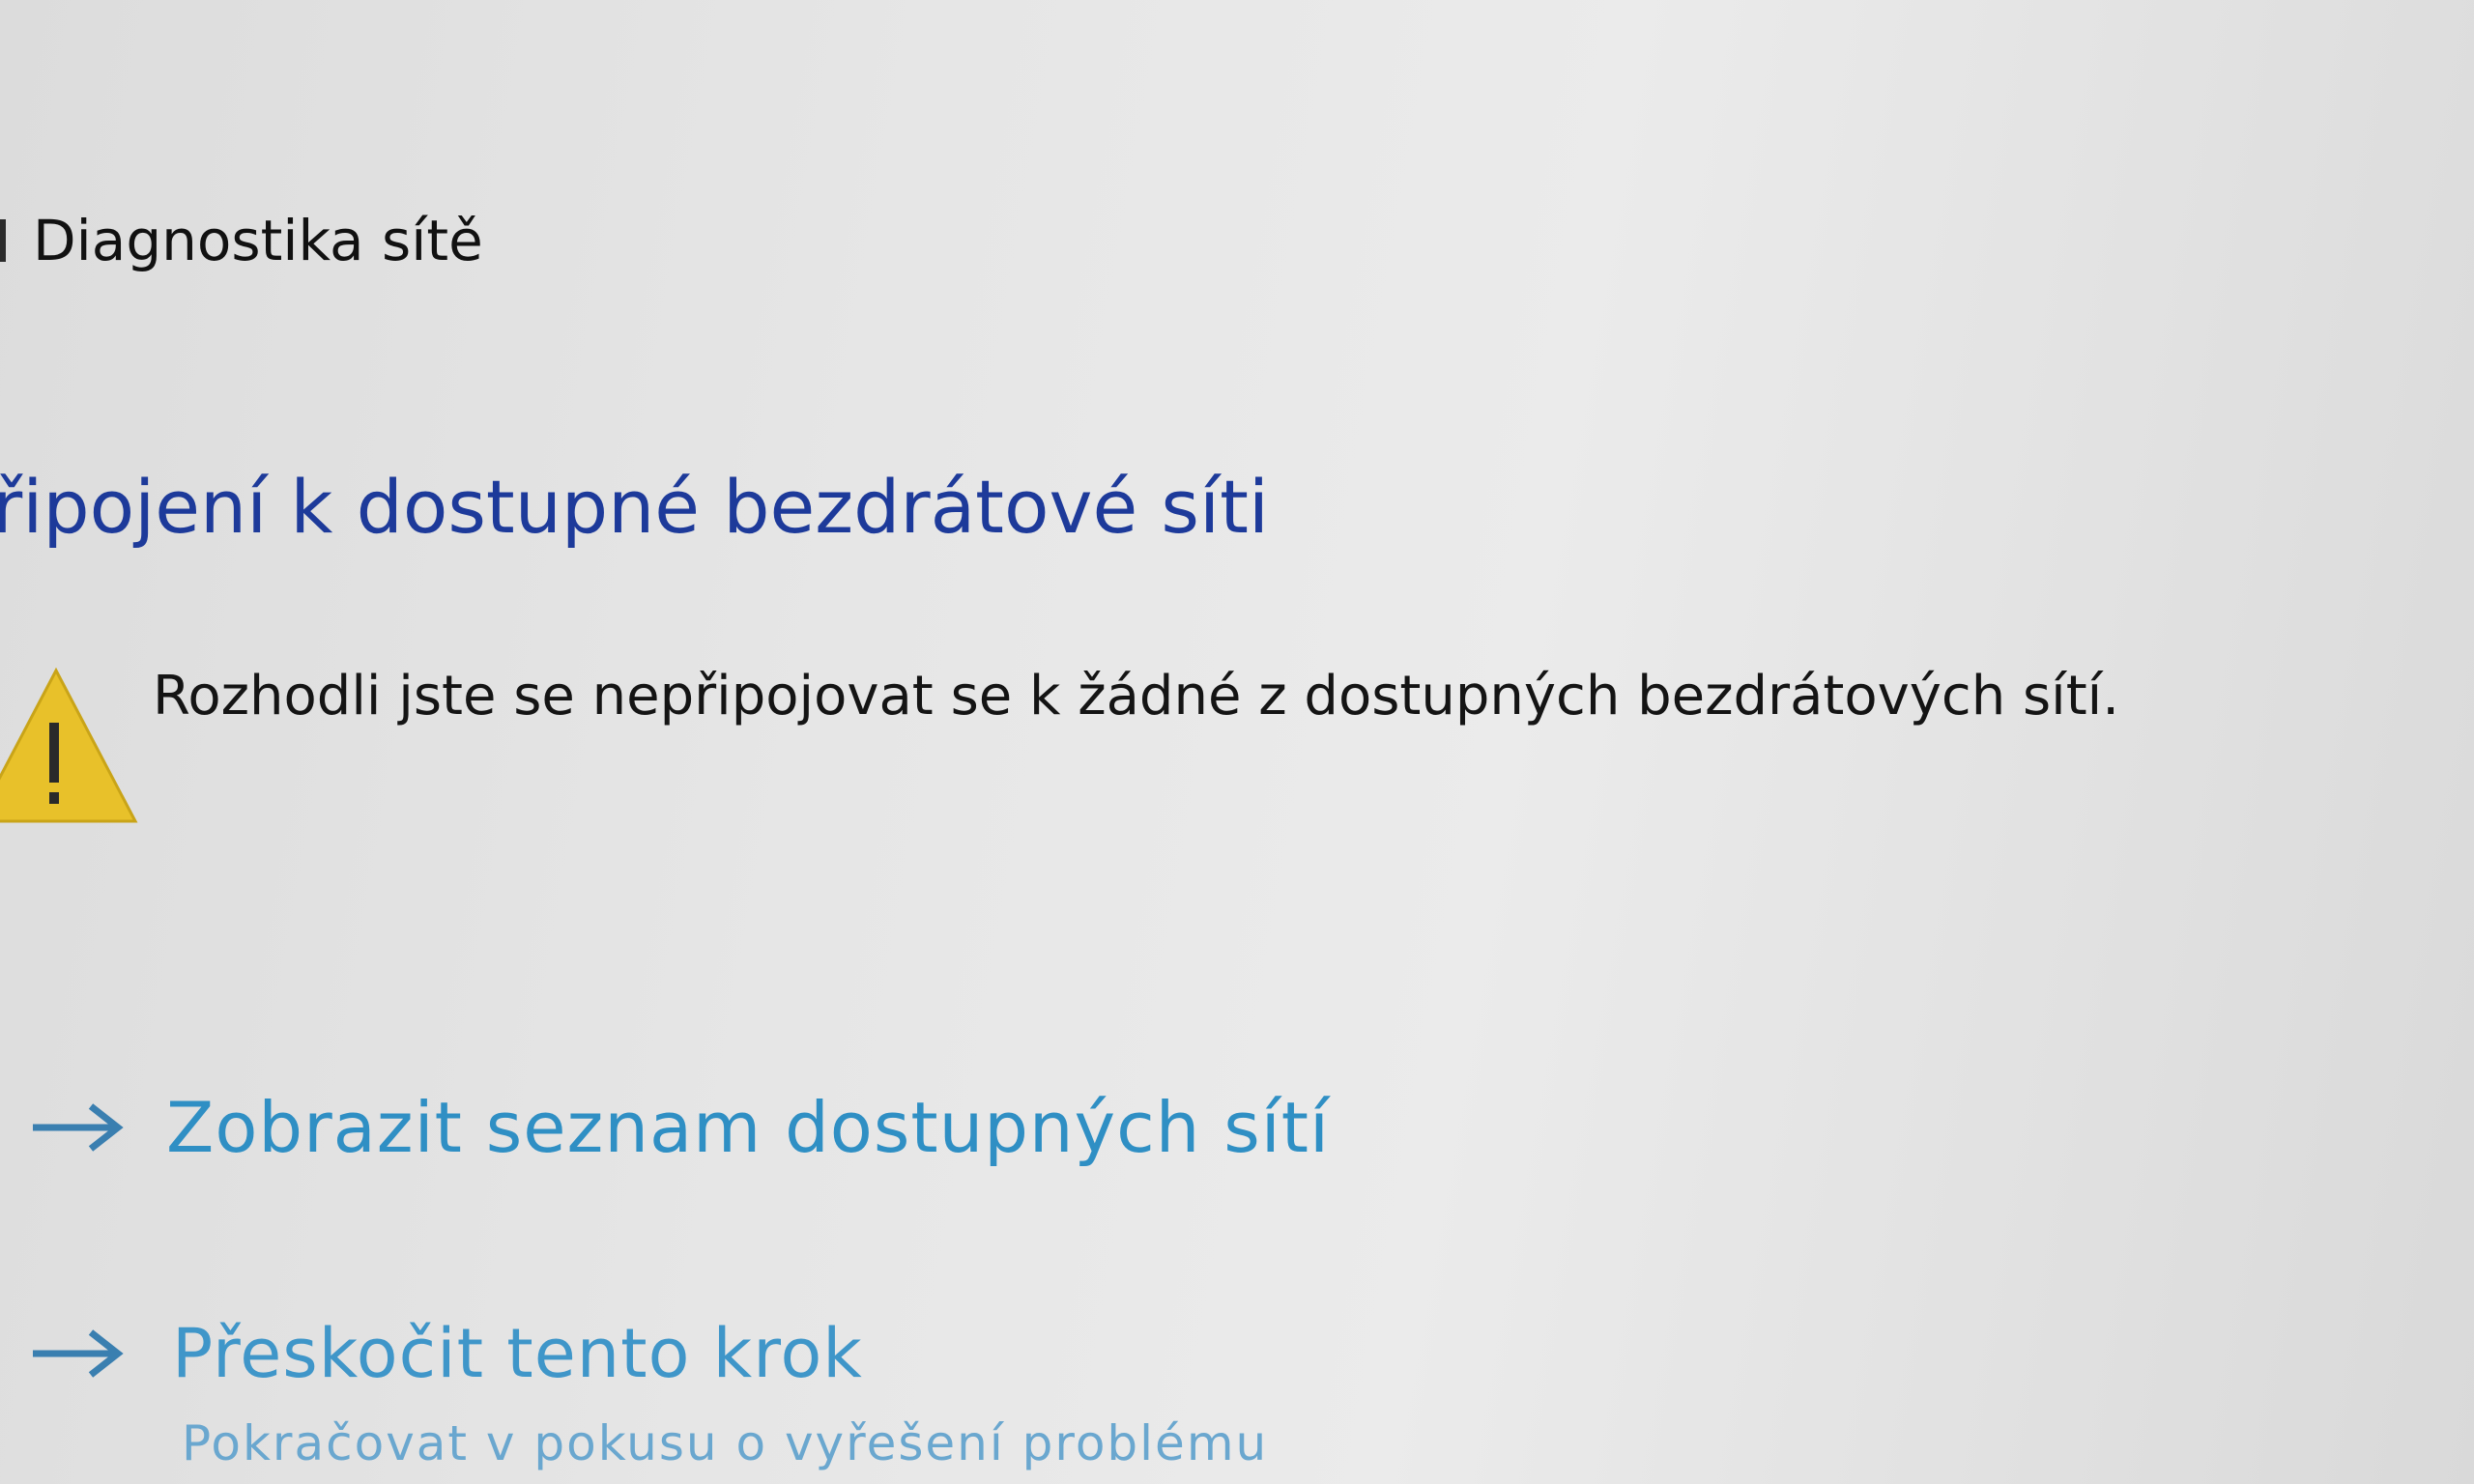 The height and width of the screenshot is (1484, 2474). I want to click on show-networks-link: Zobrazit seznam dostupných sítí, so click(665, 1128).